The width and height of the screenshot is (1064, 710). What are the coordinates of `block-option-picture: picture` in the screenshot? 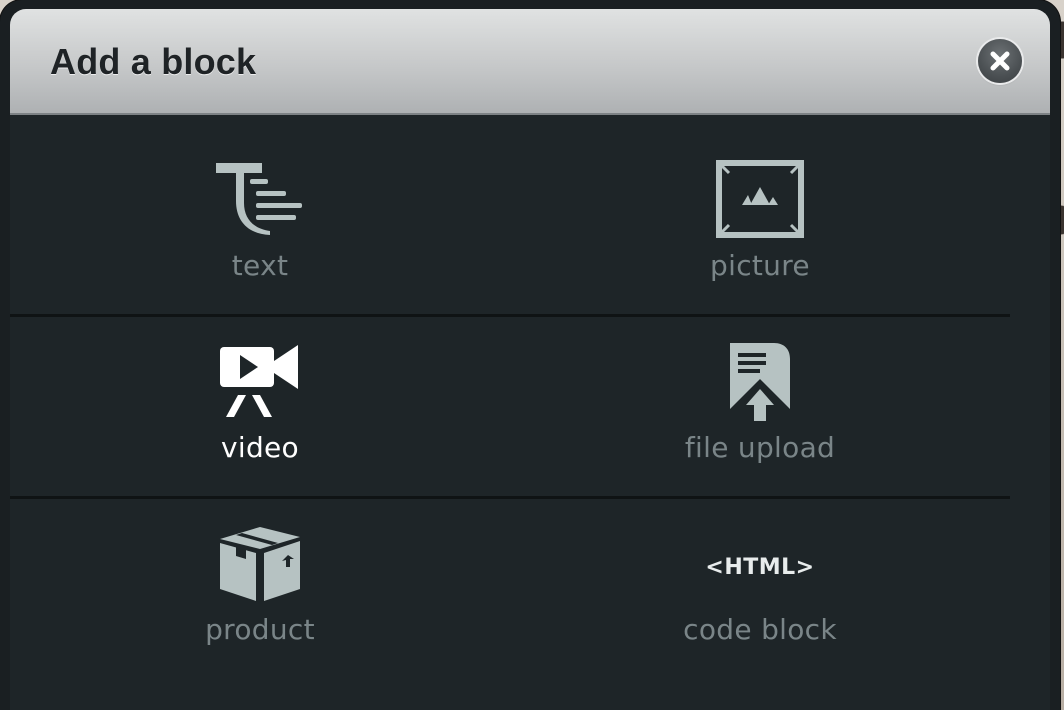 It's located at (760, 205).